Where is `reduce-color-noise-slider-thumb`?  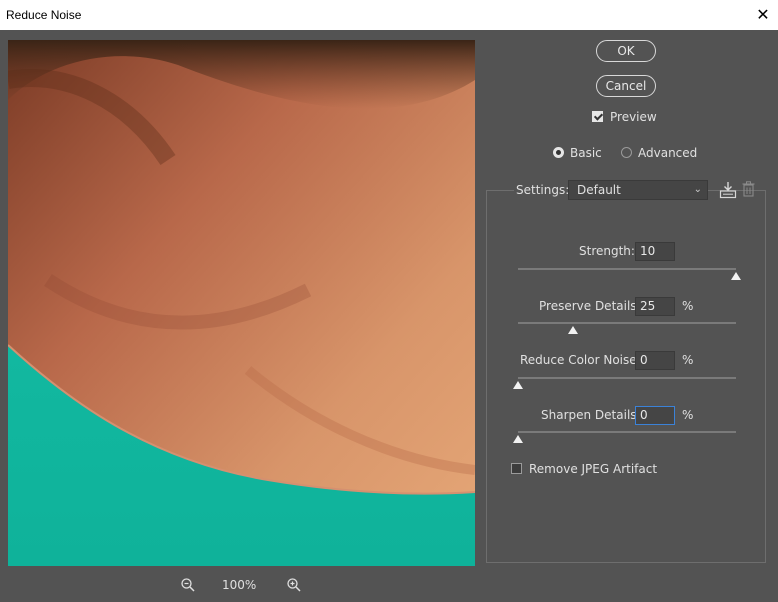 reduce-color-noise-slider-thumb is located at coordinates (518, 385).